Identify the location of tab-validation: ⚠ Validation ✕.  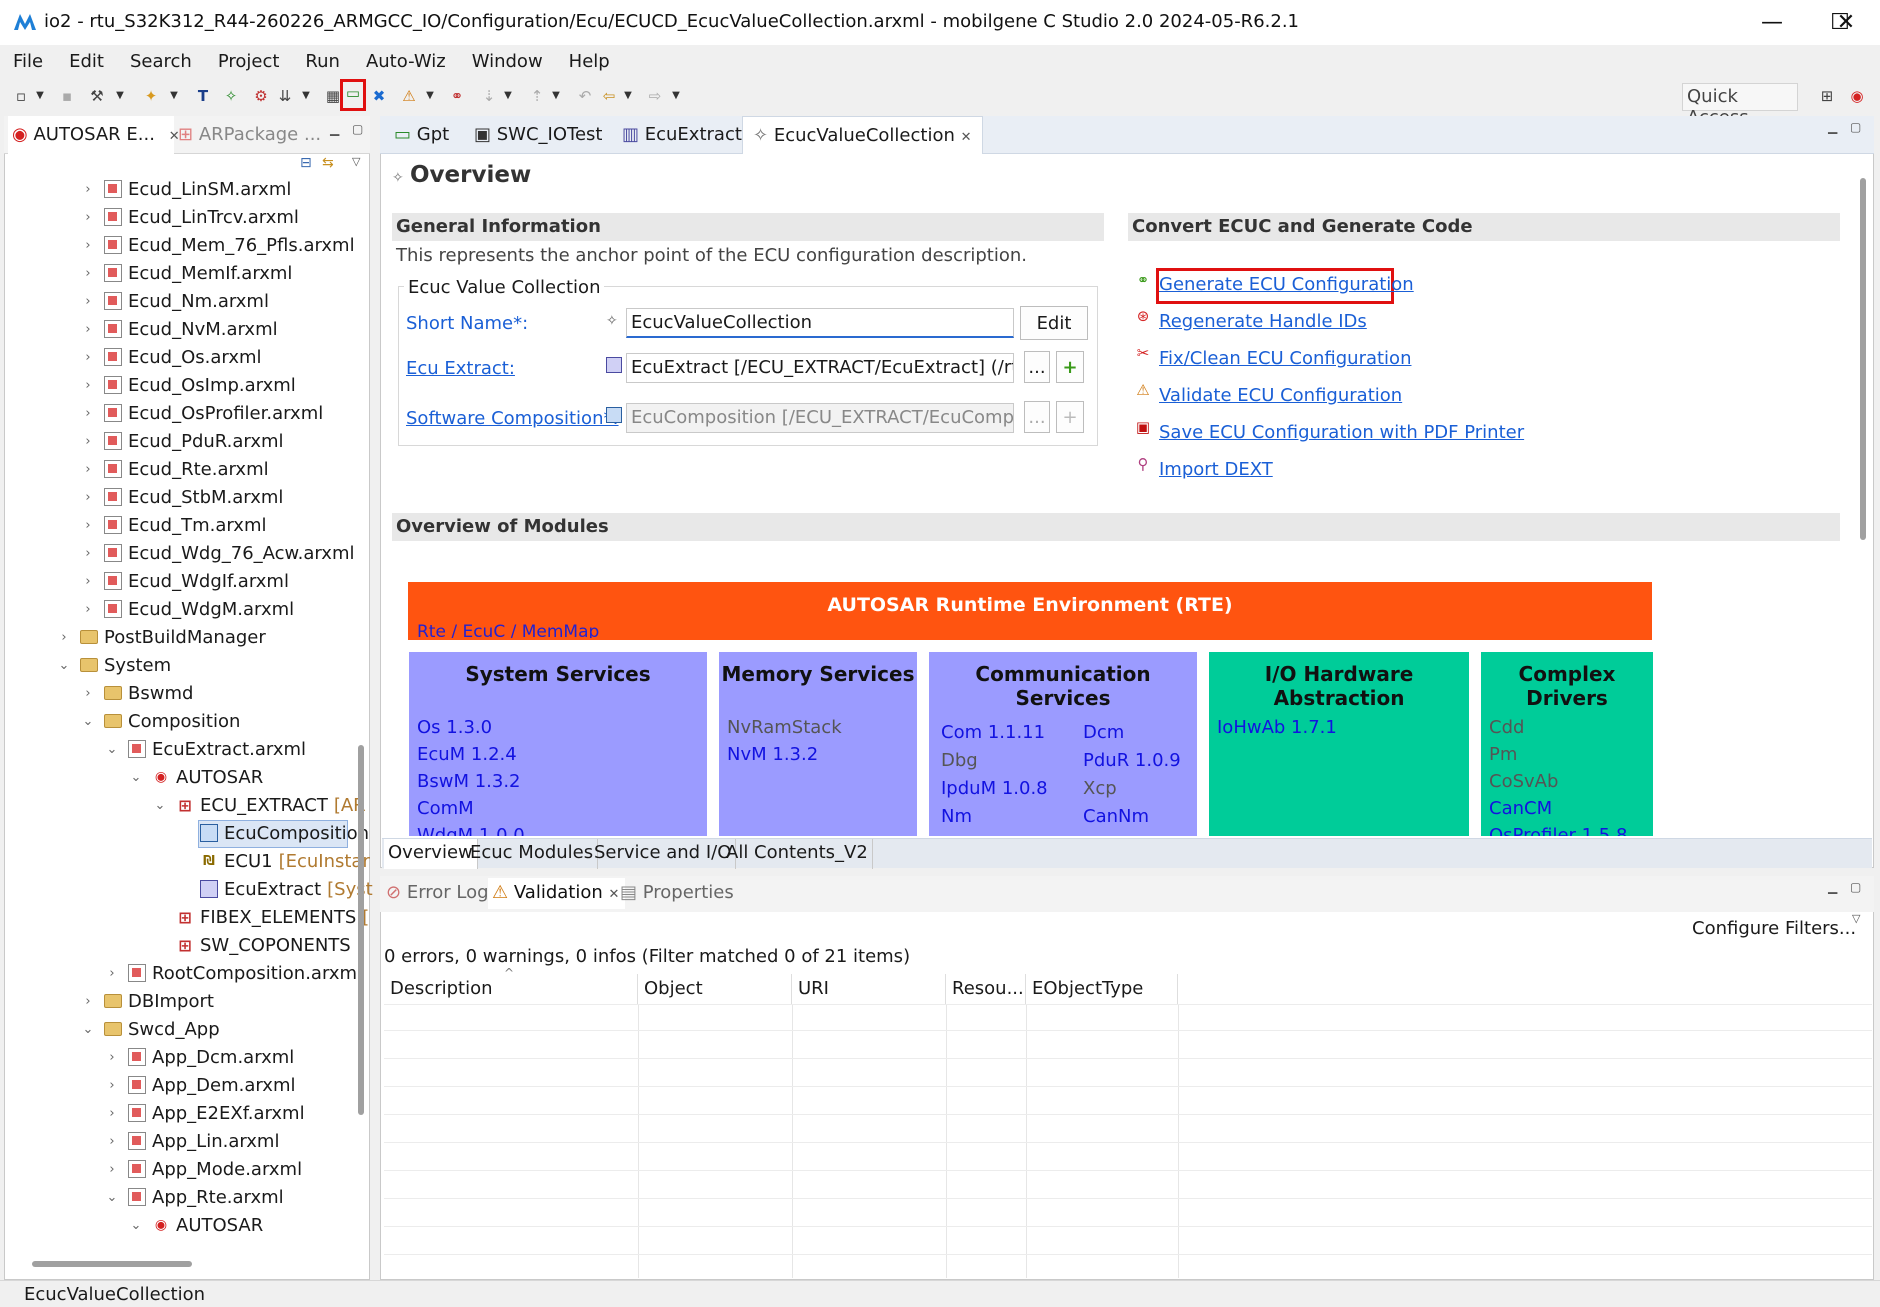
(557, 893).